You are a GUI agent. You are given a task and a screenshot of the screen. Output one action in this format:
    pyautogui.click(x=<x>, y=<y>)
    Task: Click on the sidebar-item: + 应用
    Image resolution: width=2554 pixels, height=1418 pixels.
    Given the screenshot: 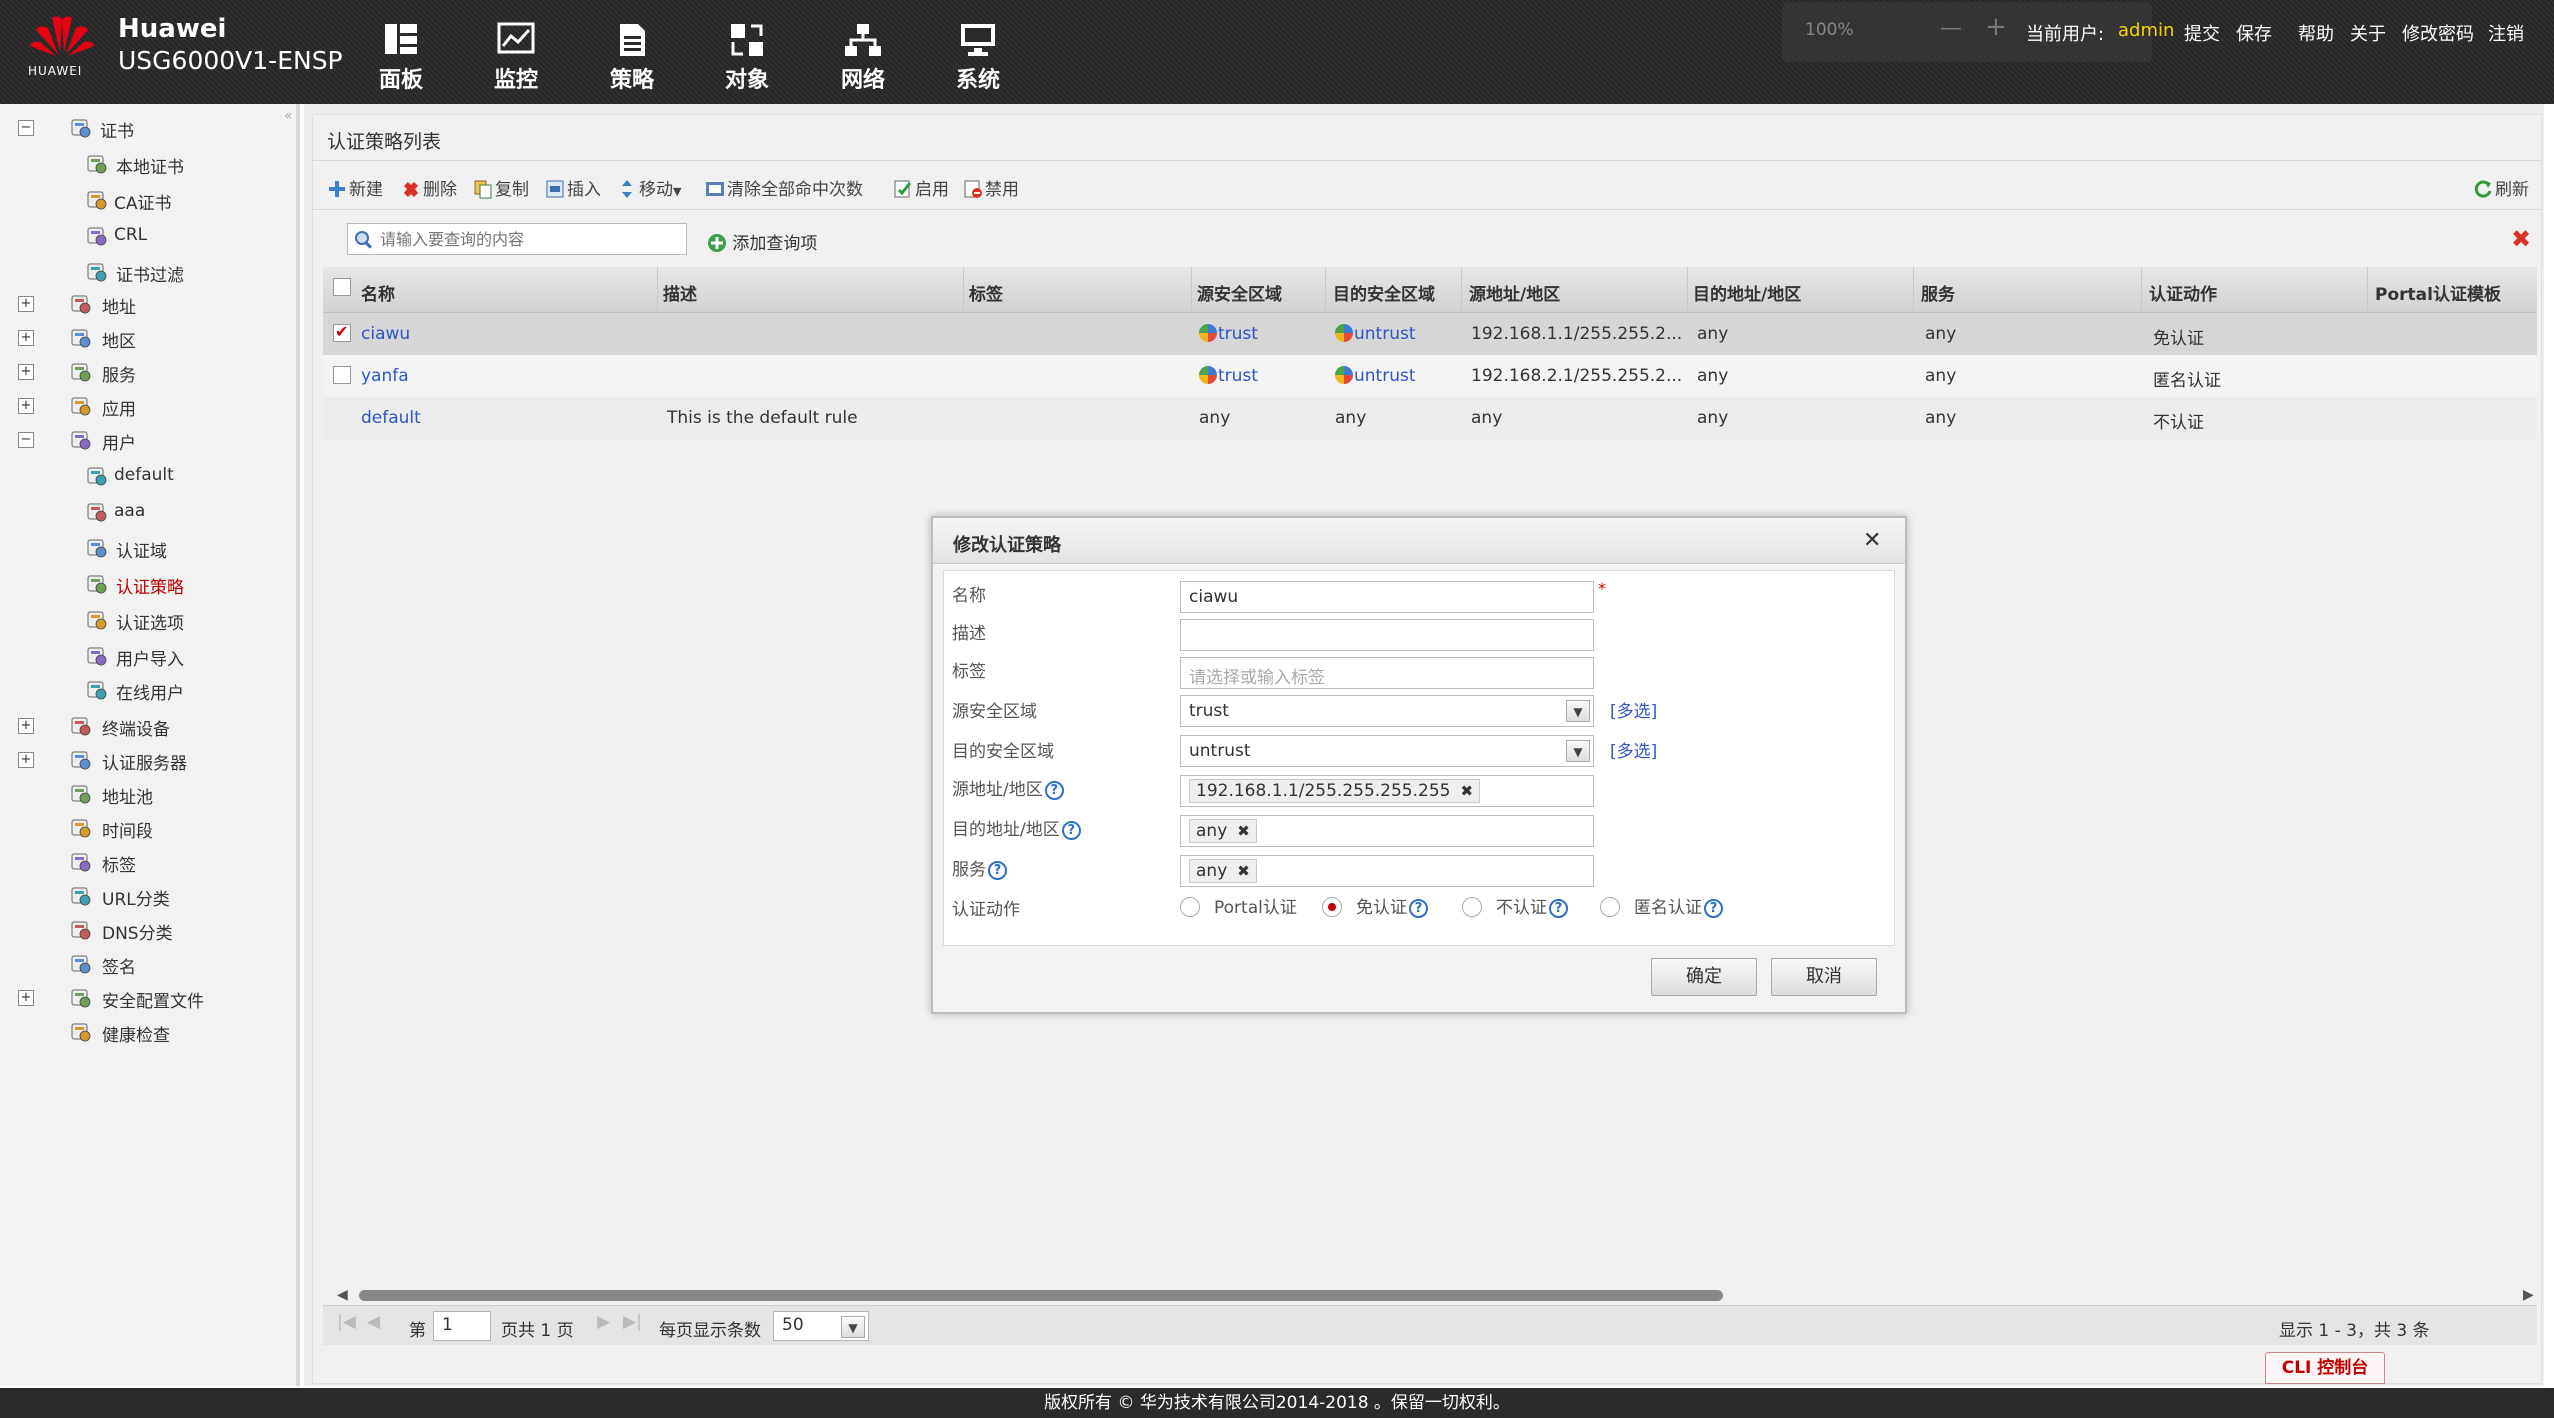 What is the action you would take?
    pyautogui.click(x=153, y=407)
    